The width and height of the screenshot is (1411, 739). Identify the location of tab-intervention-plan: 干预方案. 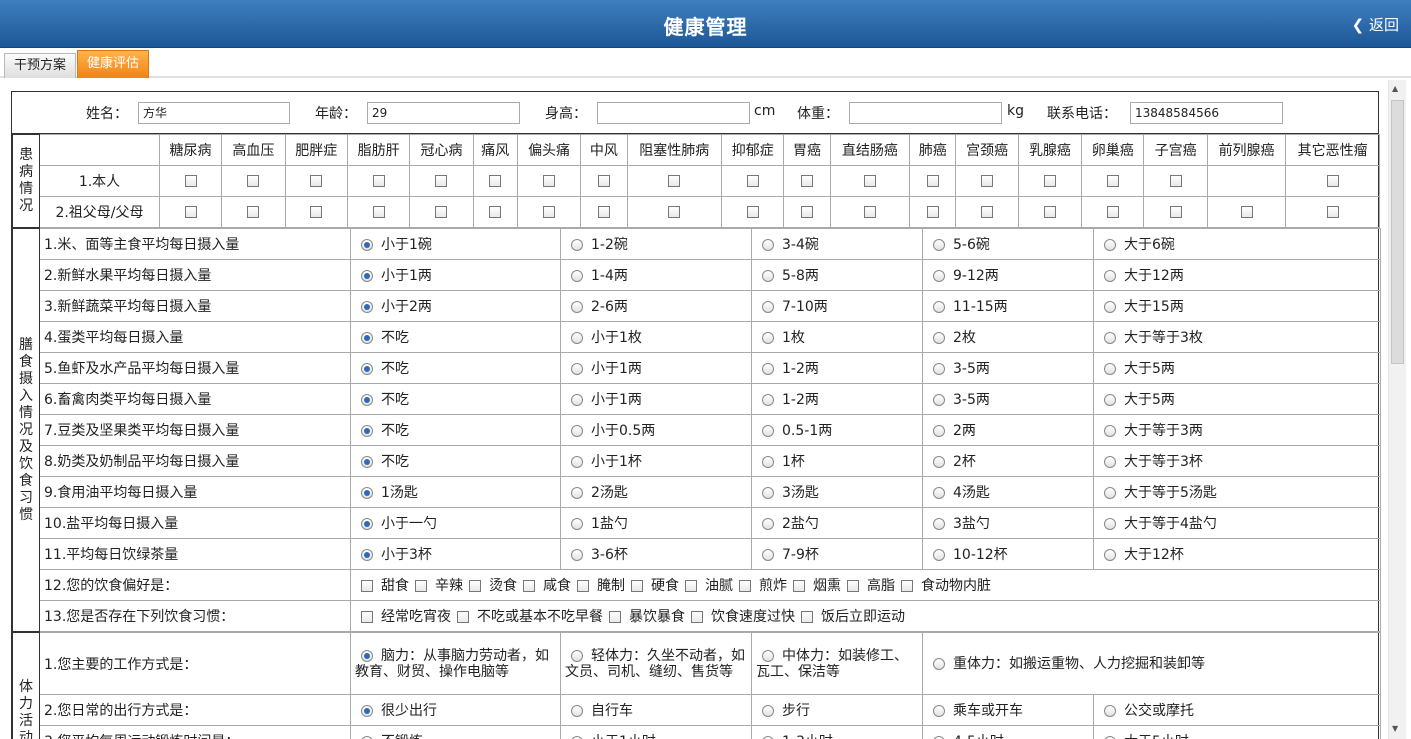
(40, 65).